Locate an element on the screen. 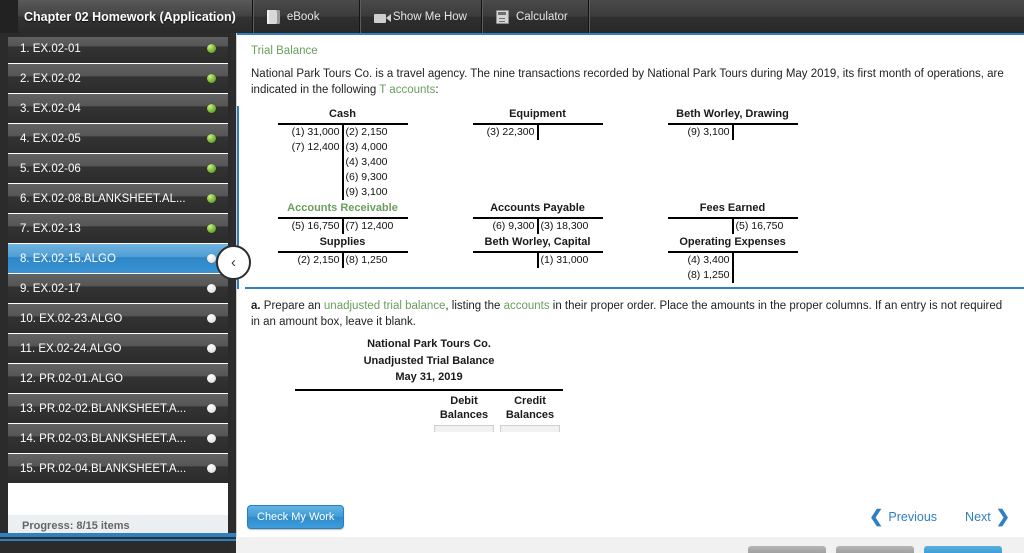 This screenshot has height=553, width=1024. homework-title: Chapter 02 Homework (Application) is located at coordinates (135, 16).